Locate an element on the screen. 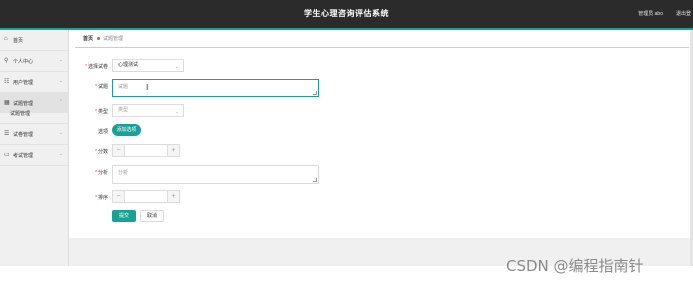 This screenshot has width=693, height=282. sidebar-item-home: ⌂ 首页 is located at coordinates (34, 40).